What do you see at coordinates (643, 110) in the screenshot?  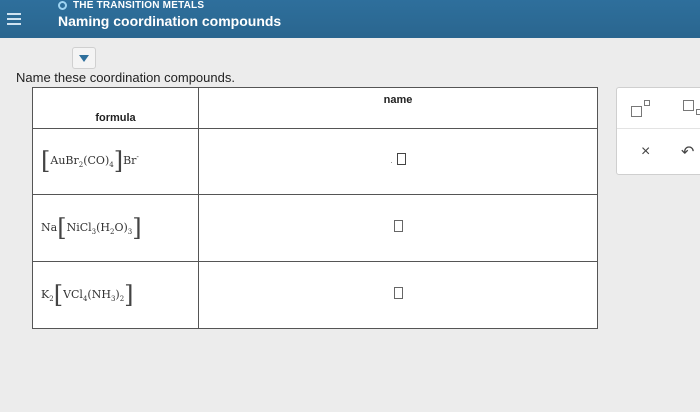 I see `superscript-icon` at bounding box center [643, 110].